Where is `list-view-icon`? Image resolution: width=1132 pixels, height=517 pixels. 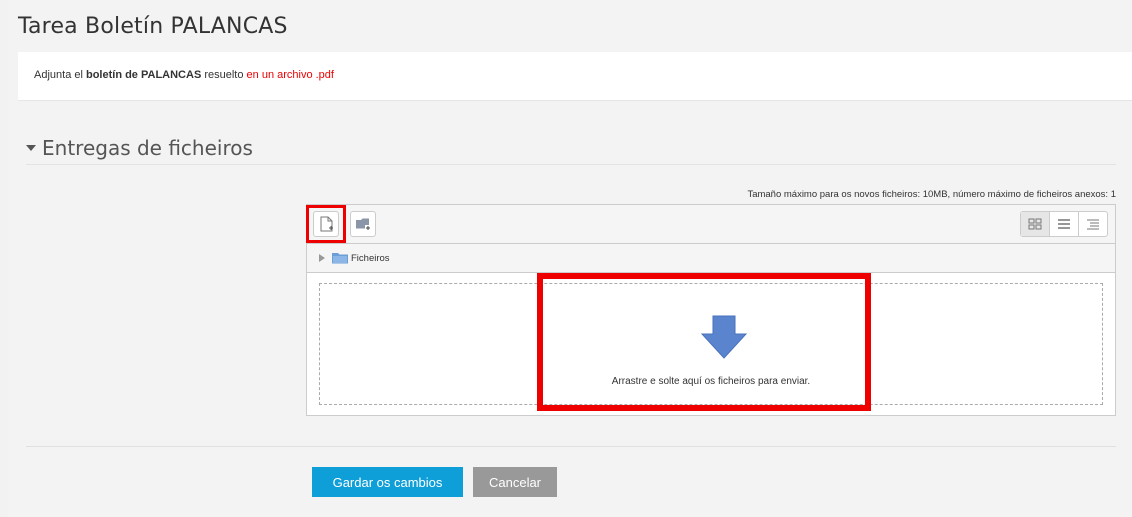 list-view-icon is located at coordinates (1064, 224).